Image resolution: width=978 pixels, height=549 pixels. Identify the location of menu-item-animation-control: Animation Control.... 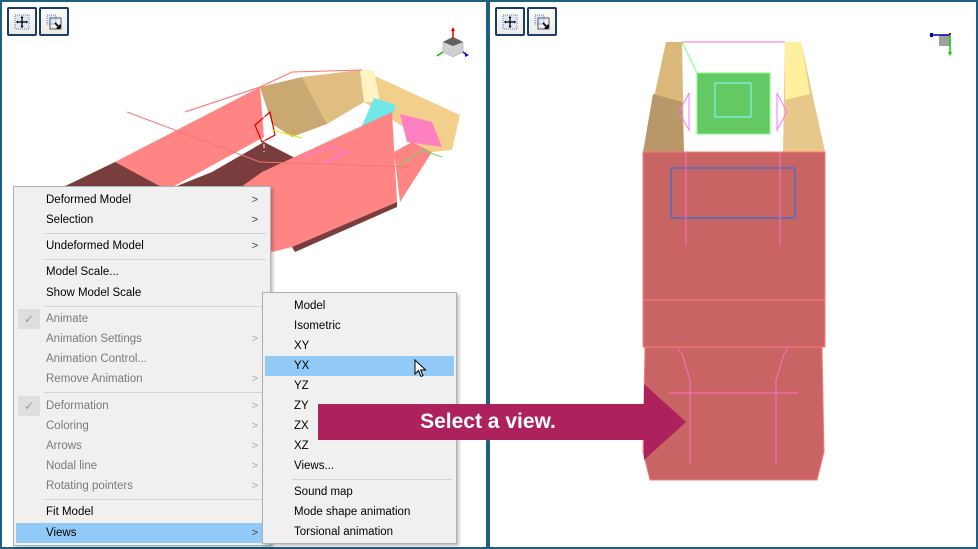
(142, 359).